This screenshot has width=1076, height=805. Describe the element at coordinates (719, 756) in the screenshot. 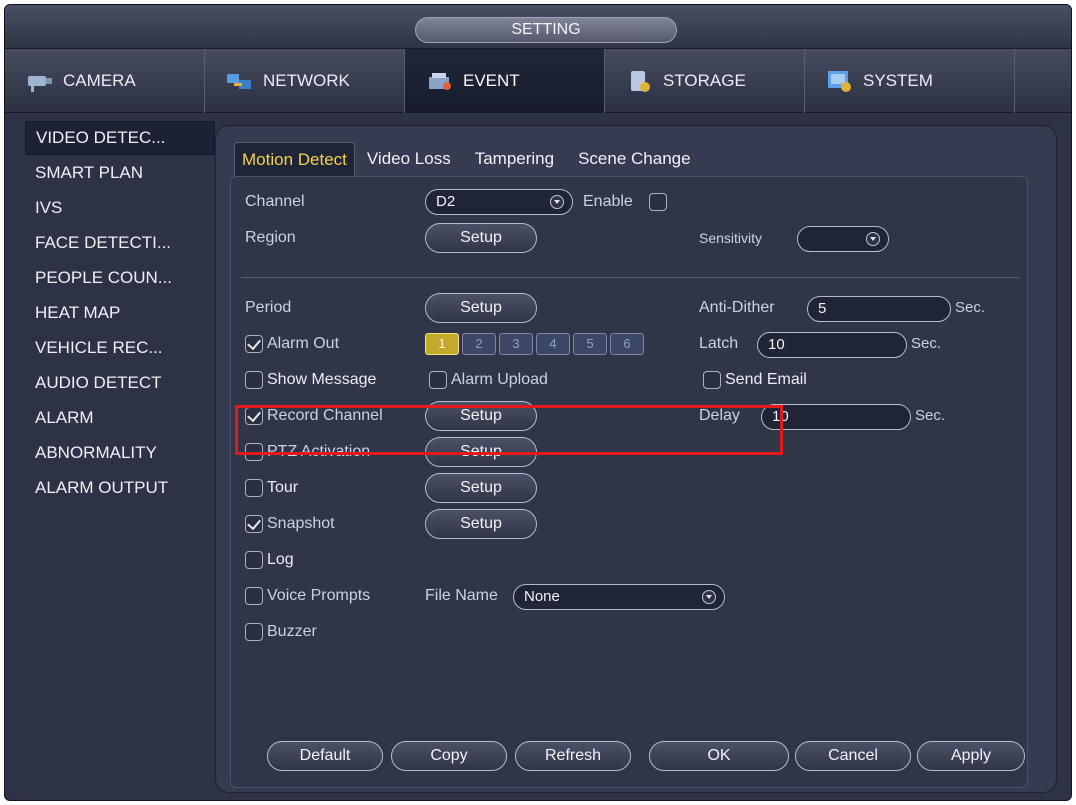

I see `ok-button: OK` at that location.